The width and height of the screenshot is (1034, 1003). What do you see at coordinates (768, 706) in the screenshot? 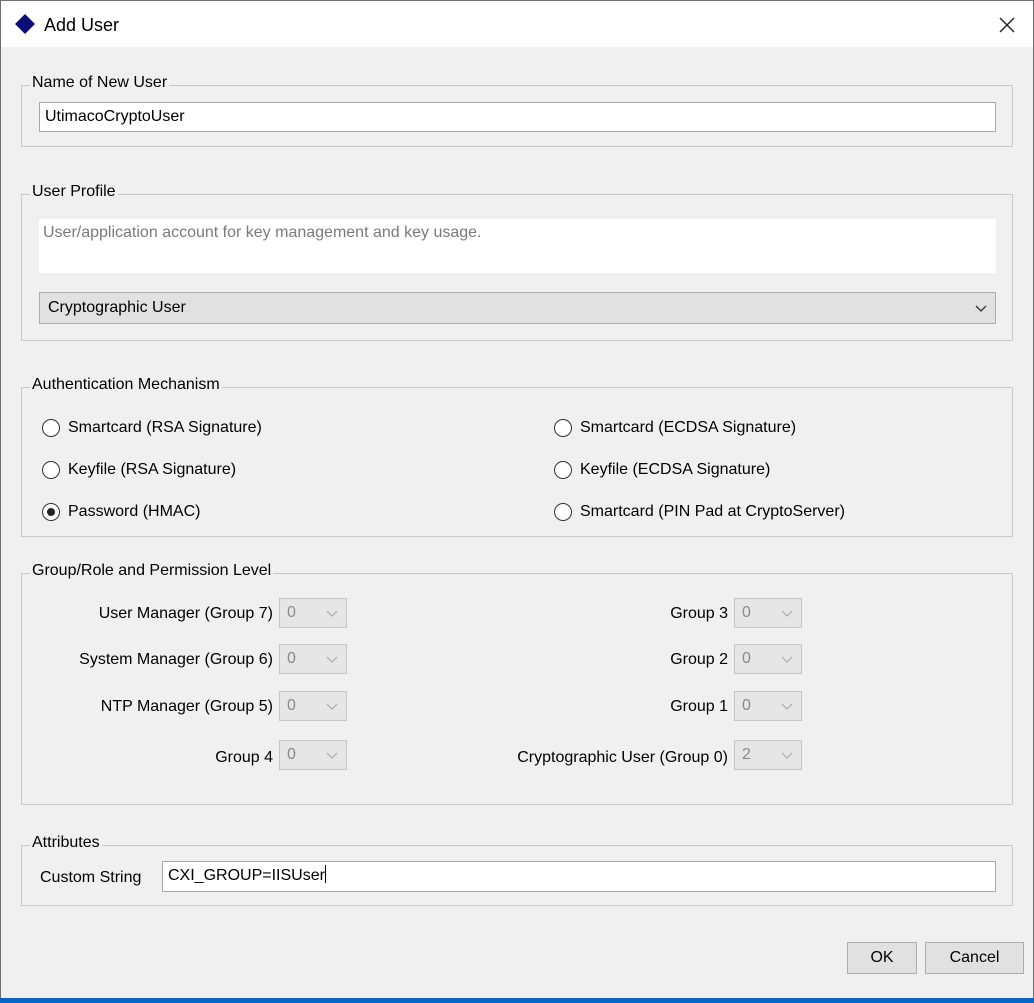
I see `level-select-group1: 0` at bounding box center [768, 706].